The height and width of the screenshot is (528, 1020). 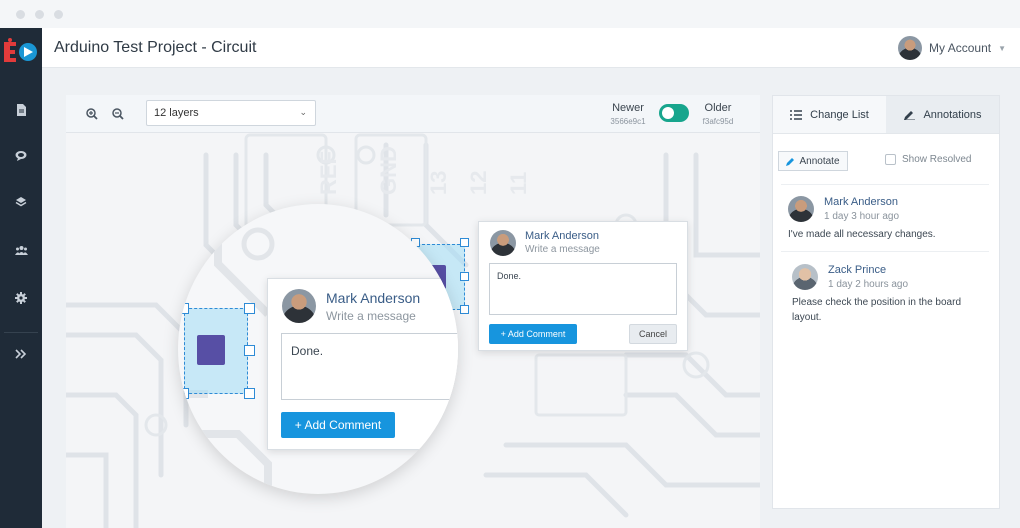 I want to click on chevron-down-icon: ⌄, so click(x=303, y=112).